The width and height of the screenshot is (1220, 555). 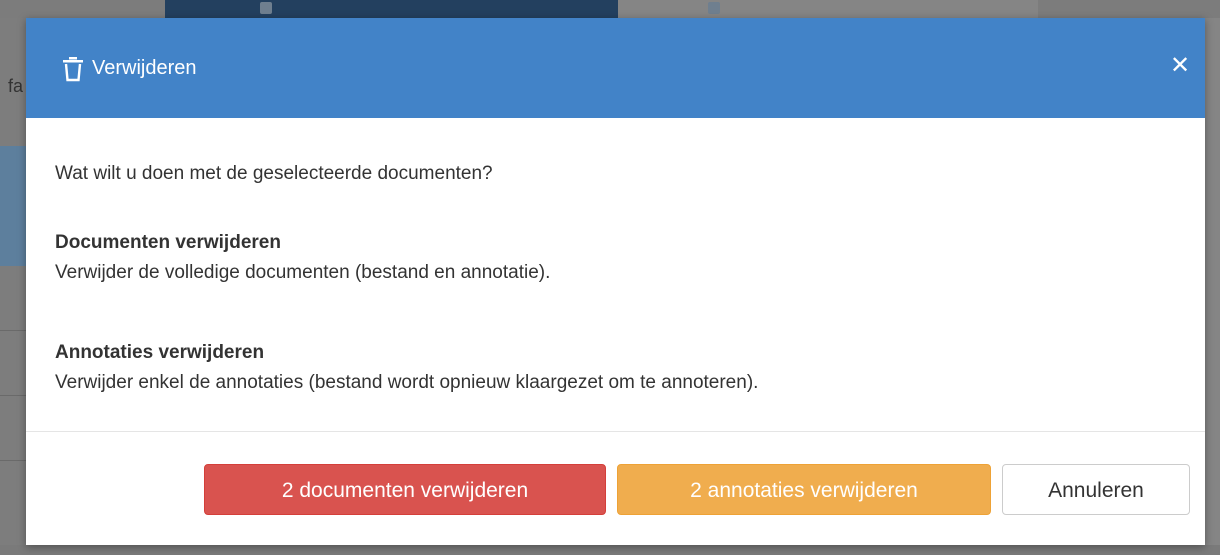 What do you see at coordinates (16, 86) in the screenshot?
I see `background-text-fragment: fa` at bounding box center [16, 86].